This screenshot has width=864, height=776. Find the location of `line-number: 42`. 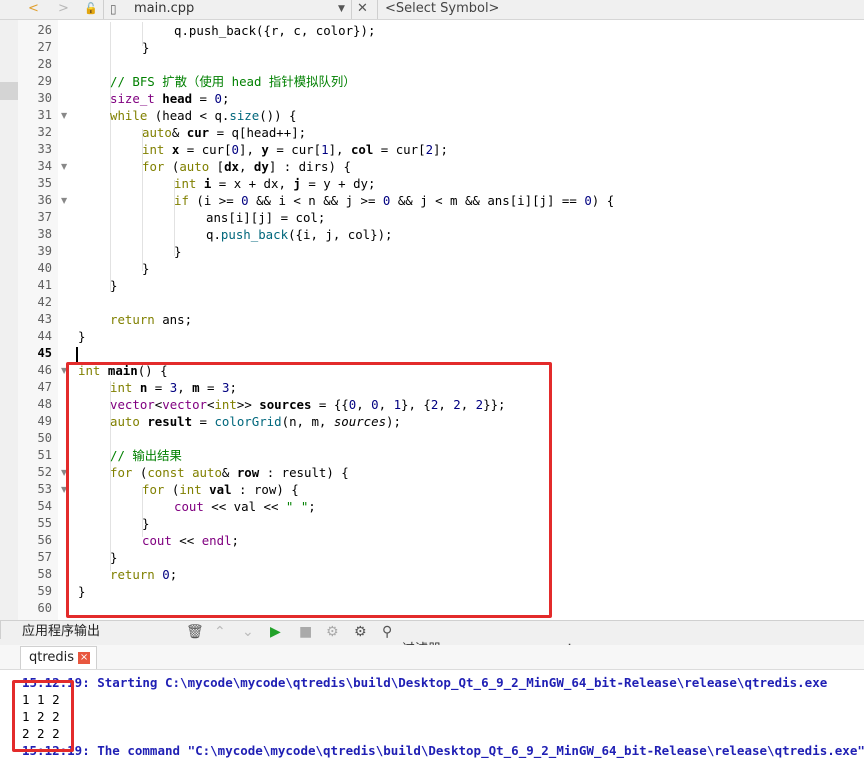

line-number: 42 is located at coordinates (44, 302).